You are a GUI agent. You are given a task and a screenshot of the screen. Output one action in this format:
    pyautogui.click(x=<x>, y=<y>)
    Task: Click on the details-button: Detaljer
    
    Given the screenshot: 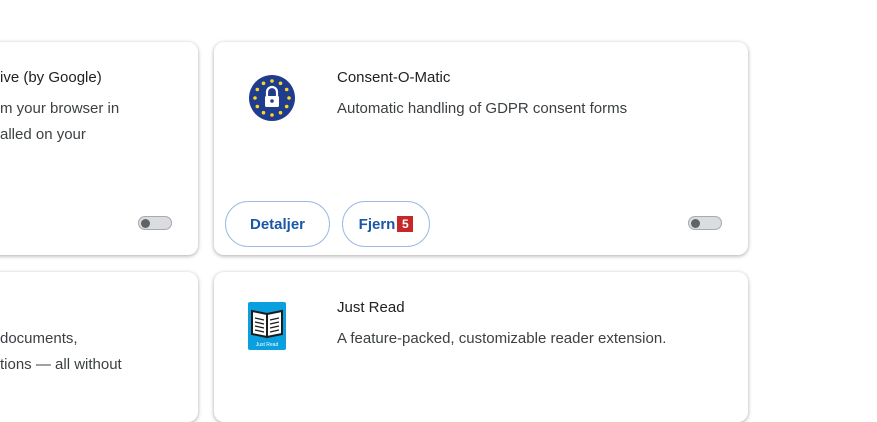 What is the action you would take?
    pyautogui.click(x=277, y=224)
    